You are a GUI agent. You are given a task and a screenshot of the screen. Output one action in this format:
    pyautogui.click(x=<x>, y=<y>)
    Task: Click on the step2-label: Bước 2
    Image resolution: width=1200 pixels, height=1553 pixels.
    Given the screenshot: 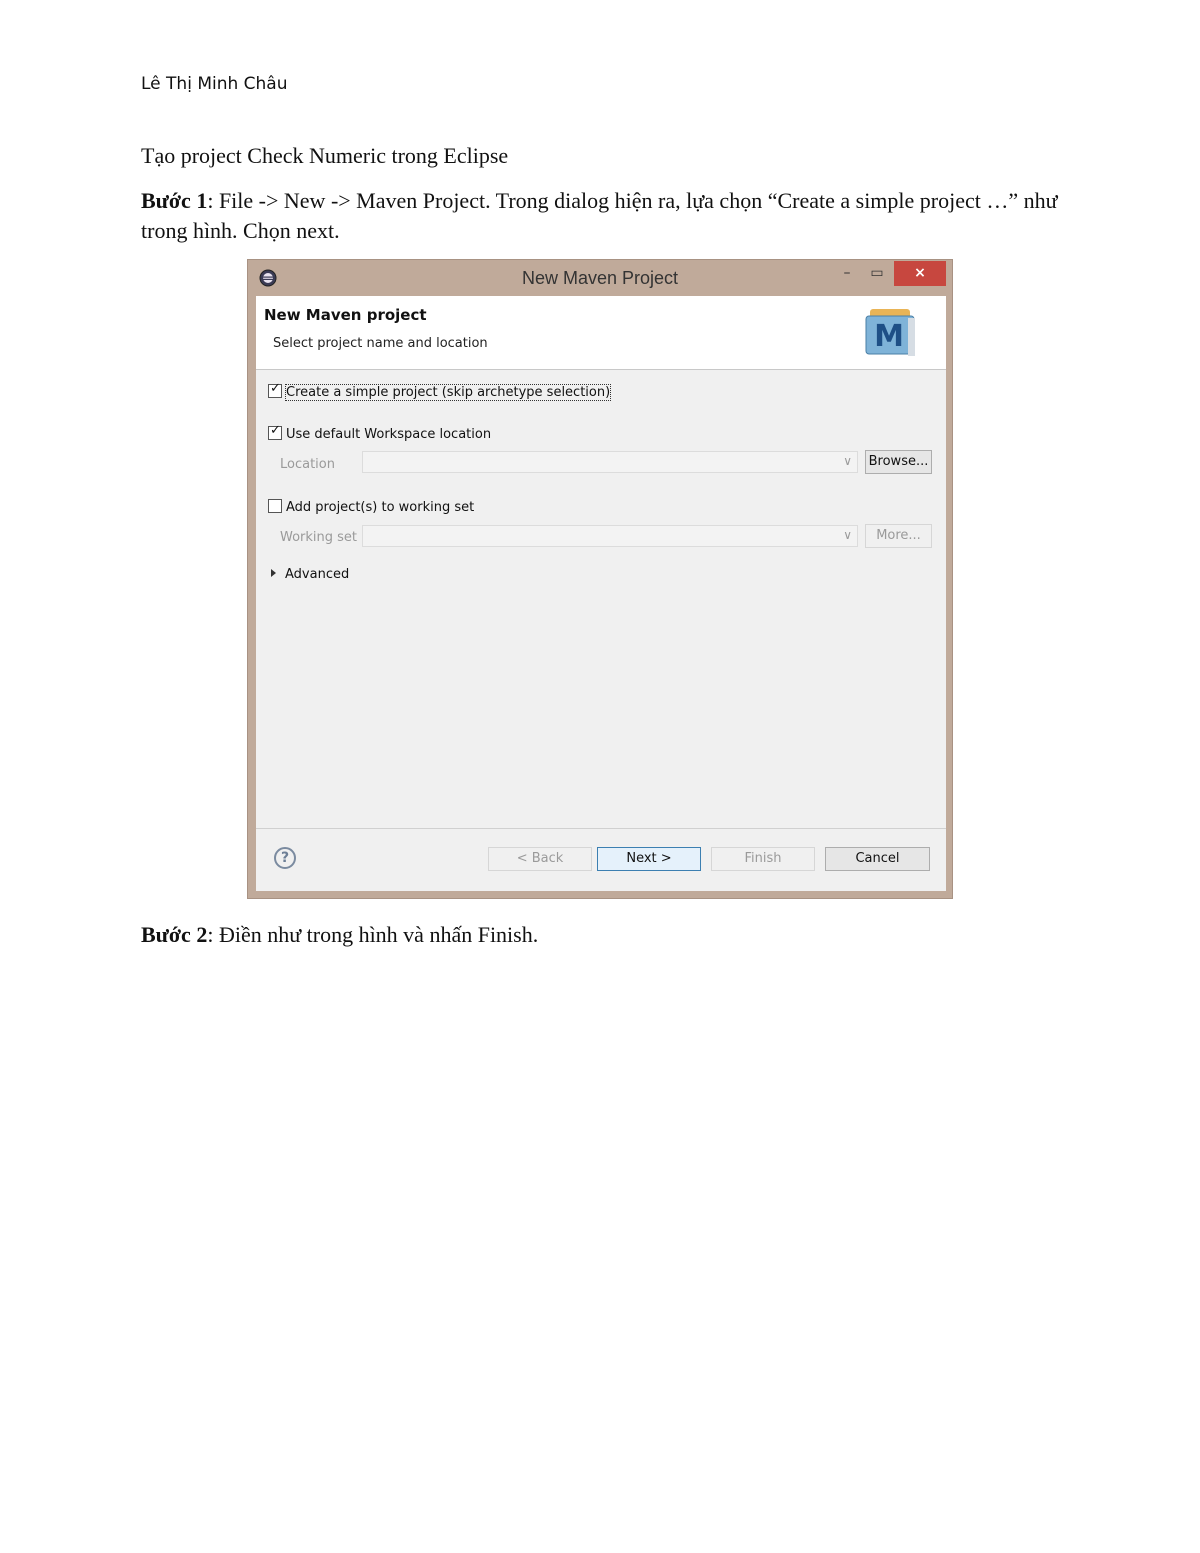 What is the action you would take?
    pyautogui.click(x=174, y=934)
    